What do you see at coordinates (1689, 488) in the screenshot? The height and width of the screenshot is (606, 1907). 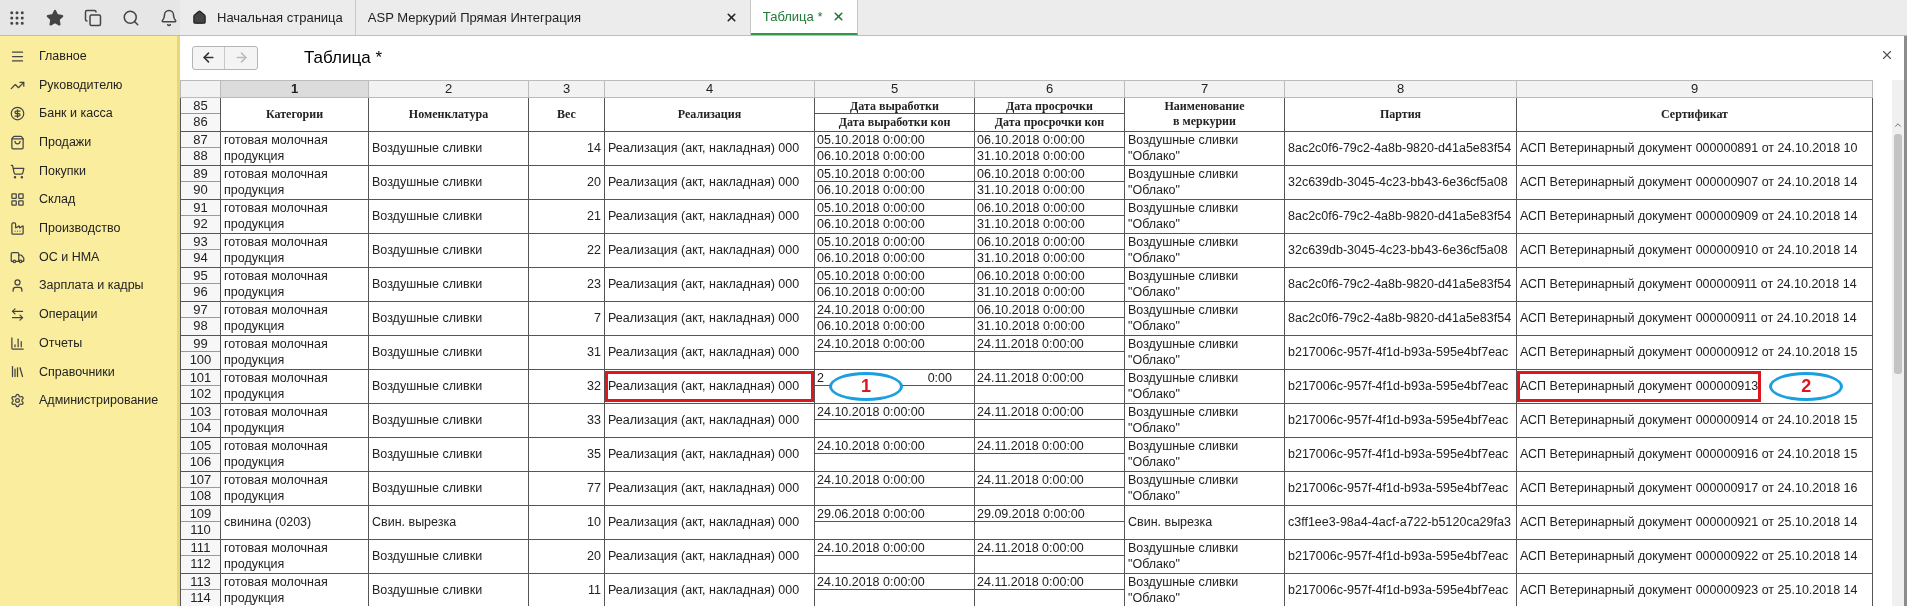 I see `table-cell-text: АСП Ветеринарный документ 000000917 от 24.10.2018 16` at bounding box center [1689, 488].